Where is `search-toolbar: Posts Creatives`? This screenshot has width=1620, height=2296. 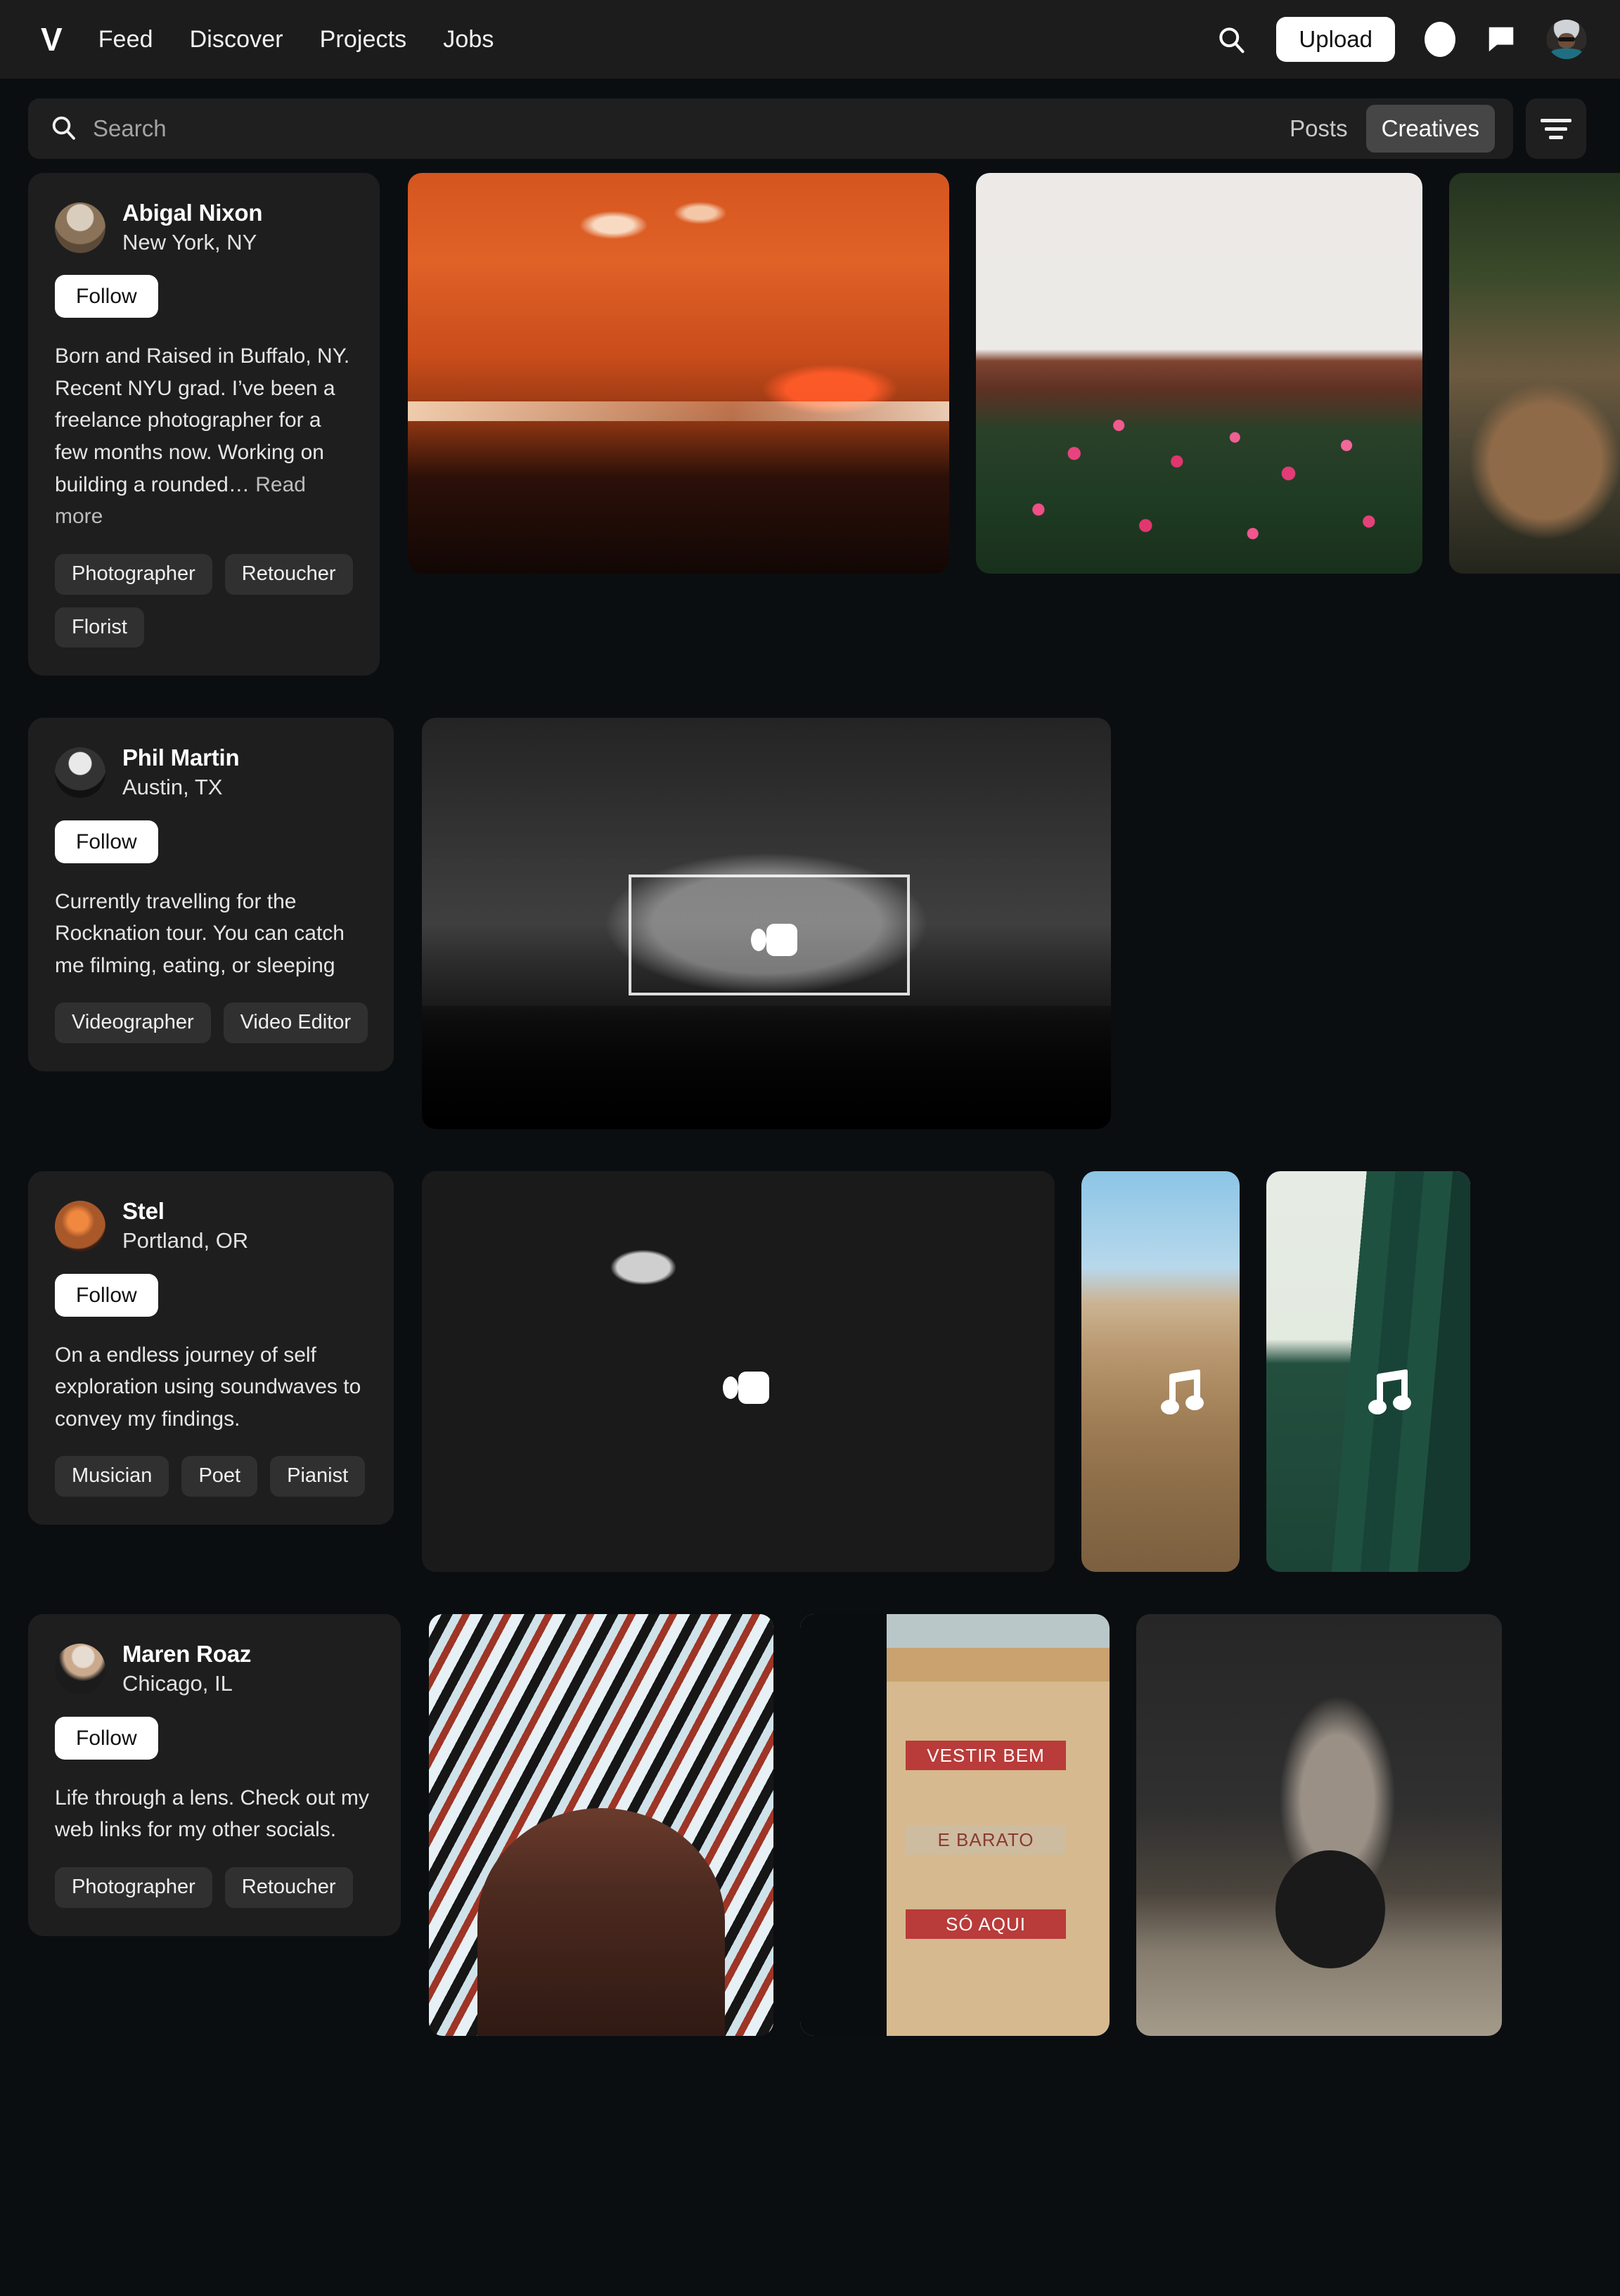
search-toolbar: Posts Creatives is located at coordinates (810, 126).